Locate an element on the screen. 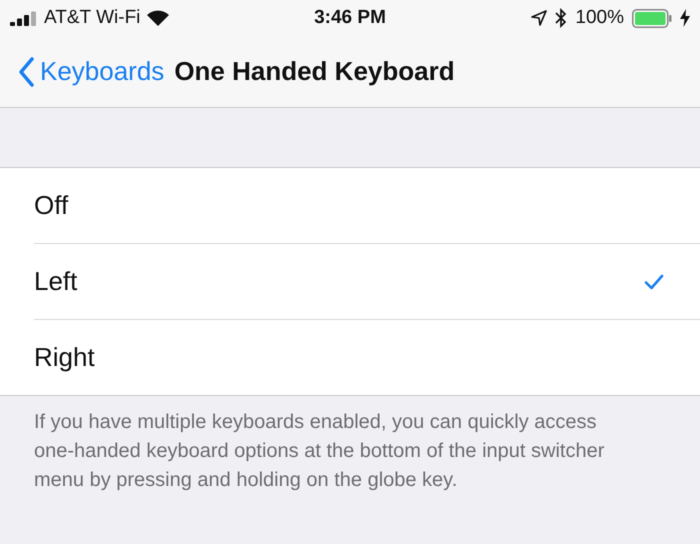  option-row: Off is located at coordinates (367, 206).